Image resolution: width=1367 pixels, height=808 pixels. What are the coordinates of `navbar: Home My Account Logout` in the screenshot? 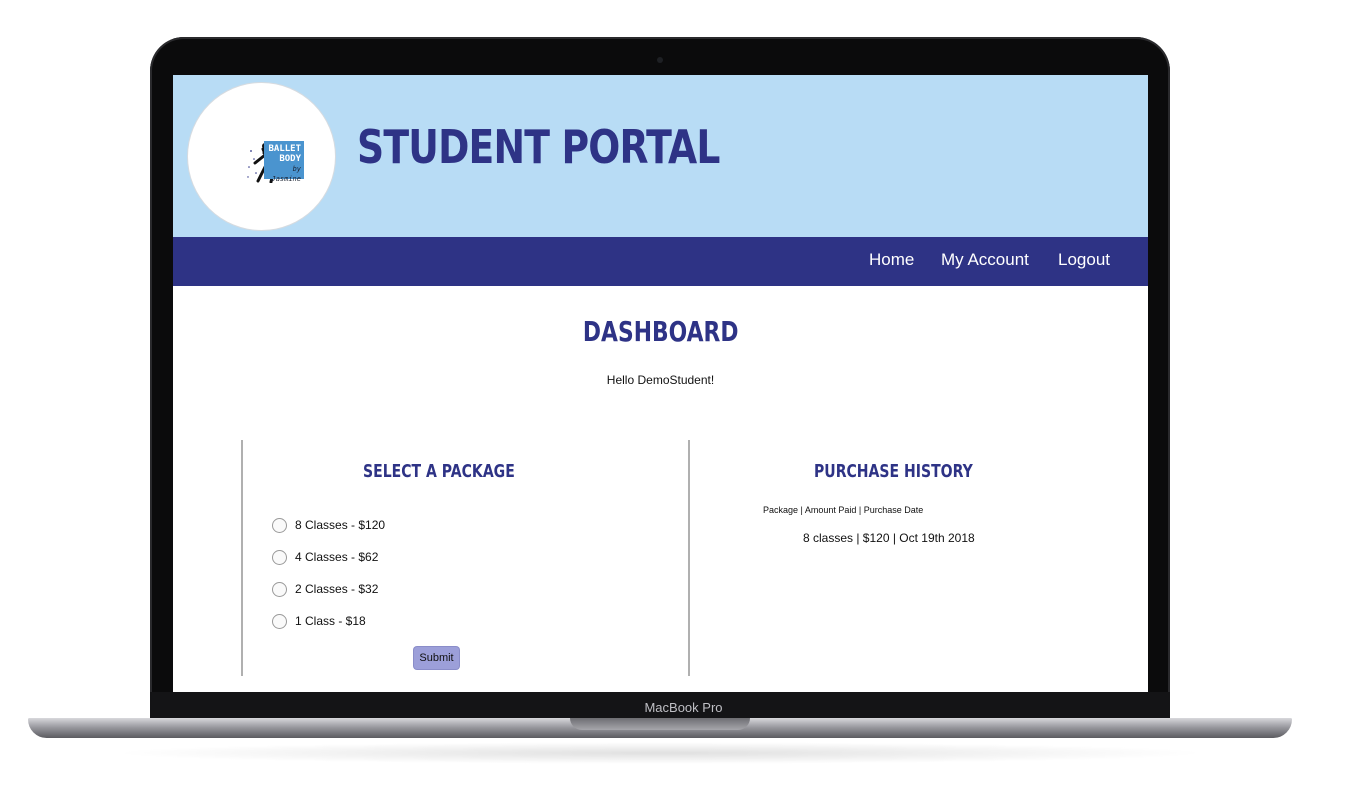 It's located at (660, 261).